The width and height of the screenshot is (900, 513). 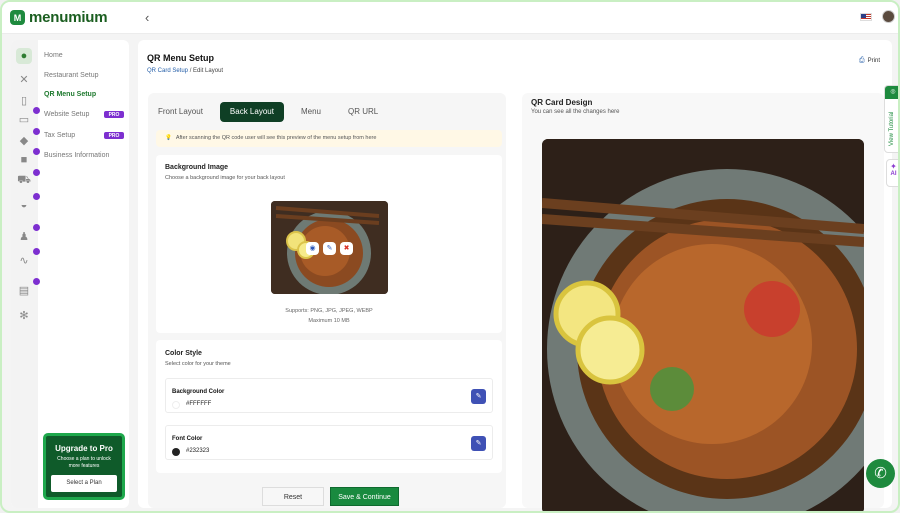 What do you see at coordinates (28, 158) in the screenshot?
I see `briefcase-icon: ■` at bounding box center [28, 158].